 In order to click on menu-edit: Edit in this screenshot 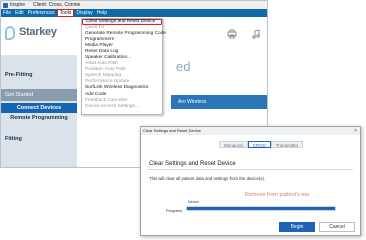, I will do `click(19, 13)`.